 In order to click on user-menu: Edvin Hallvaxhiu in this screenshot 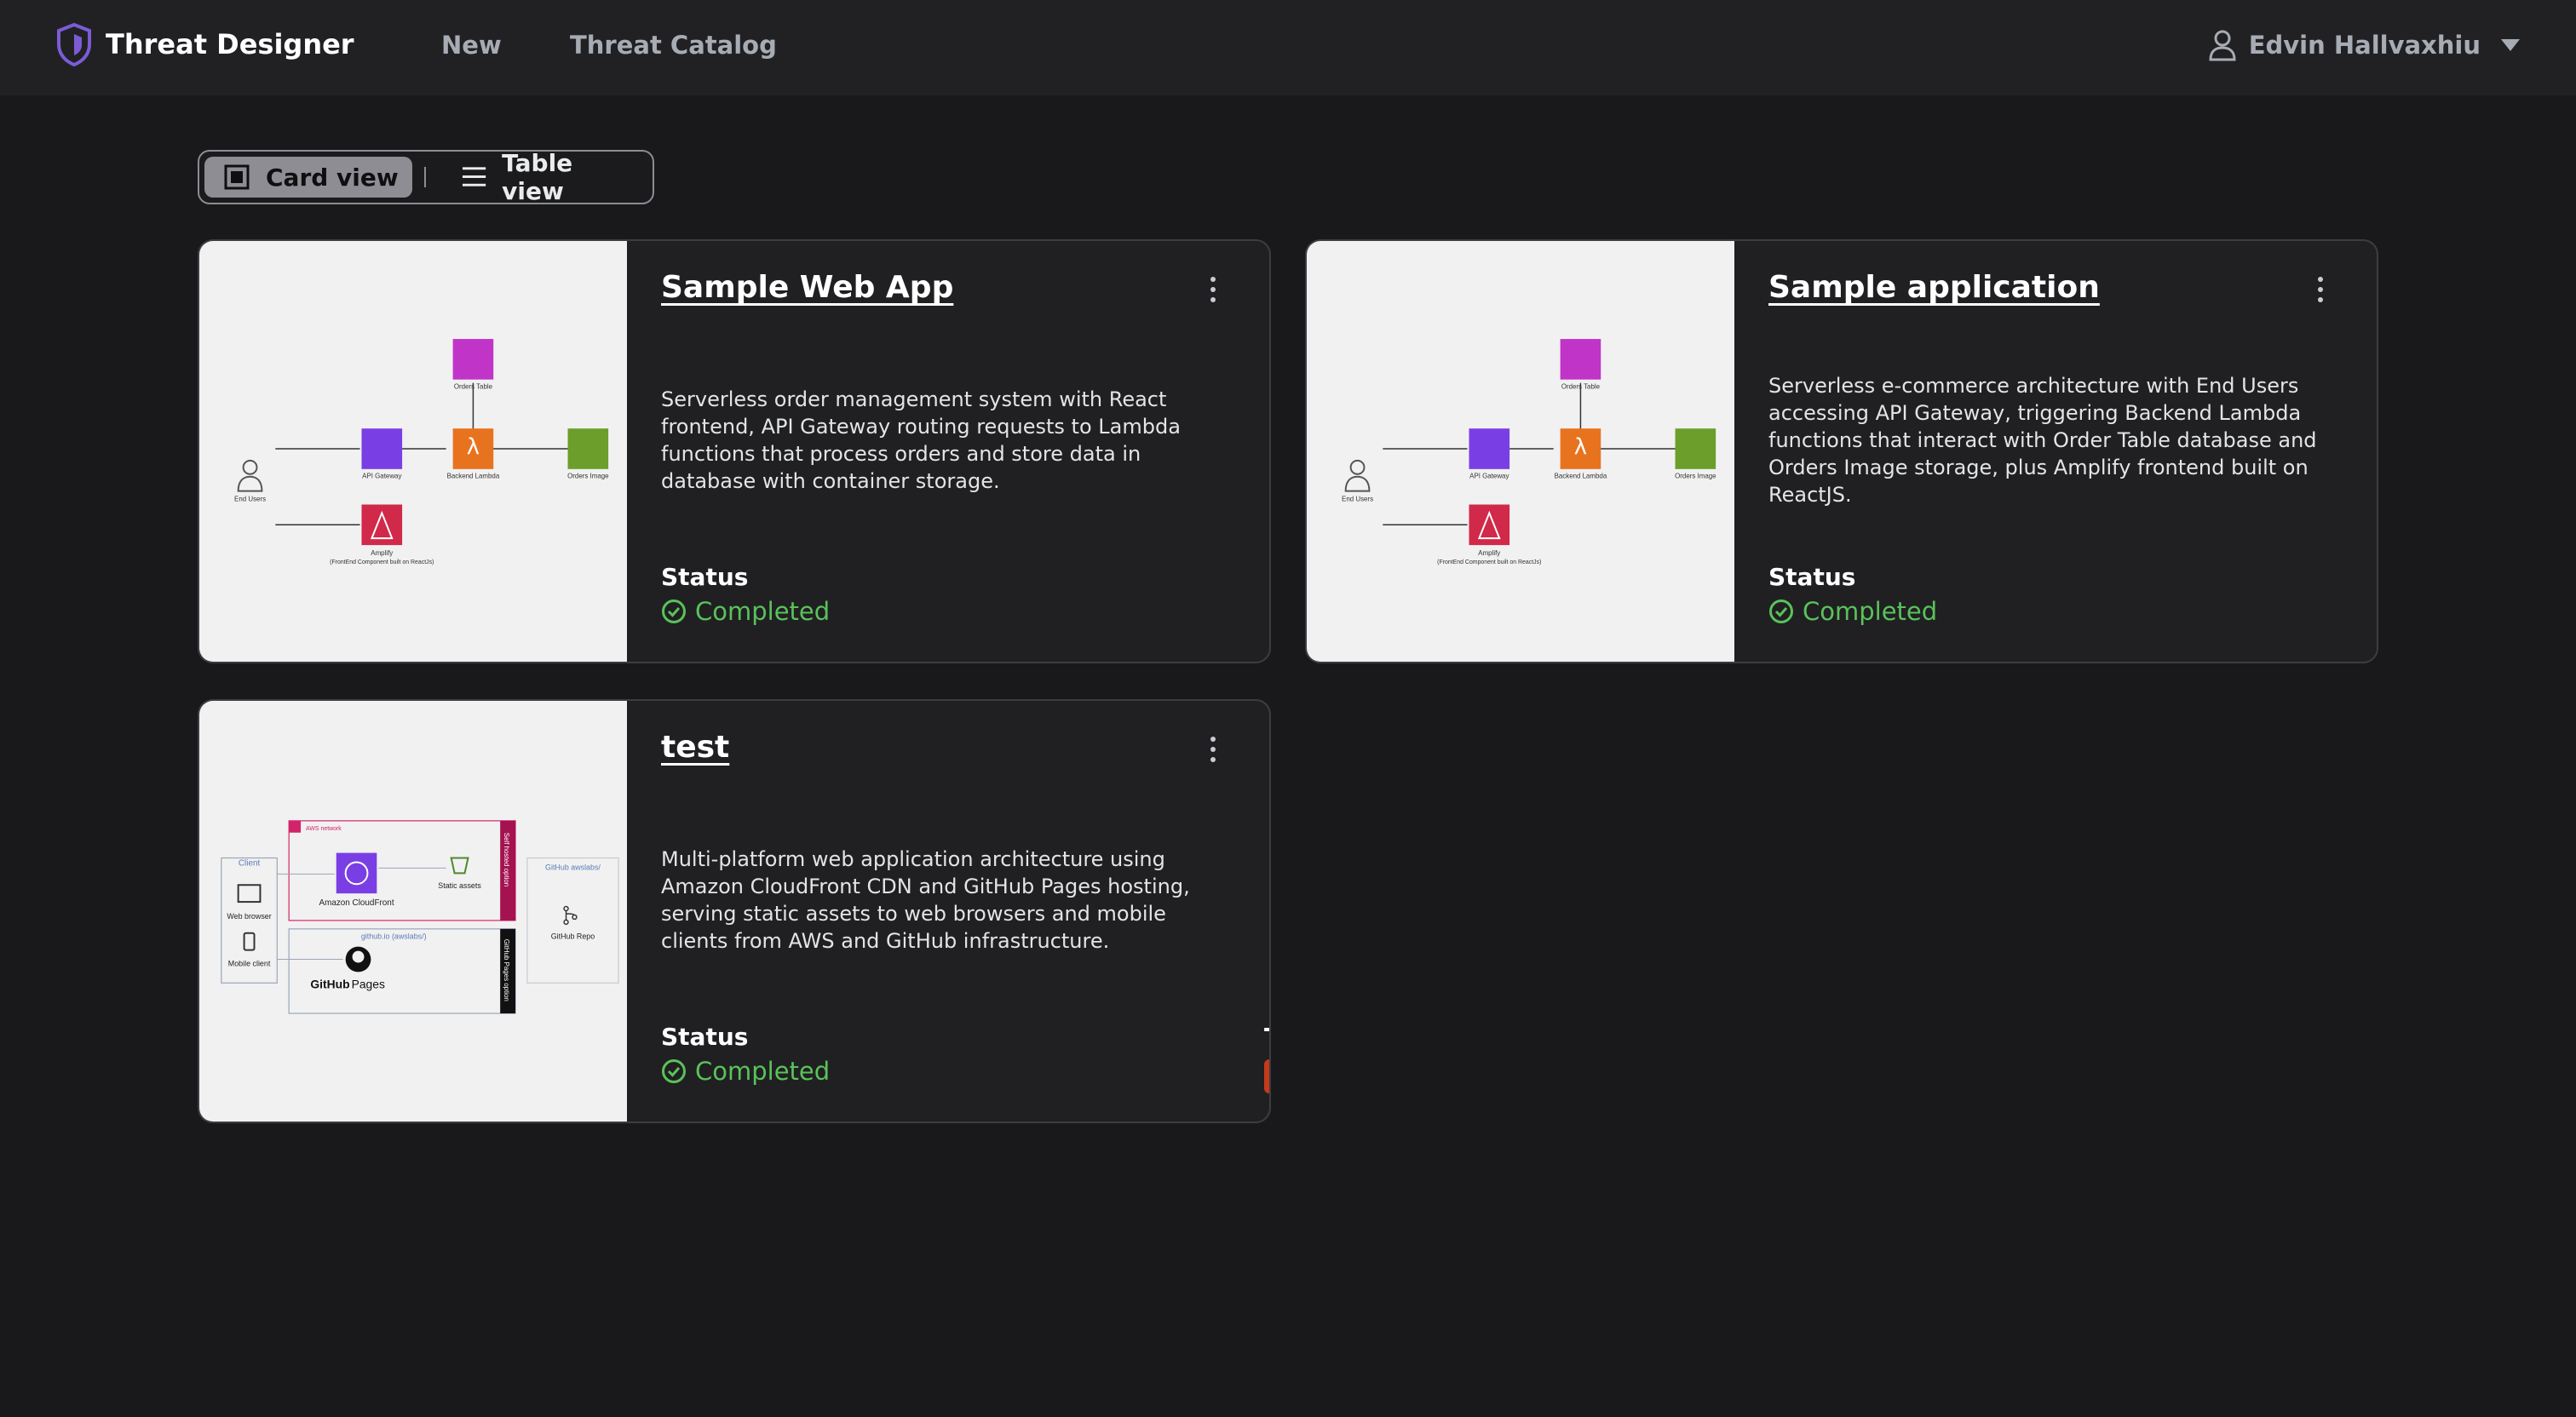, I will do `click(2364, 45)`.